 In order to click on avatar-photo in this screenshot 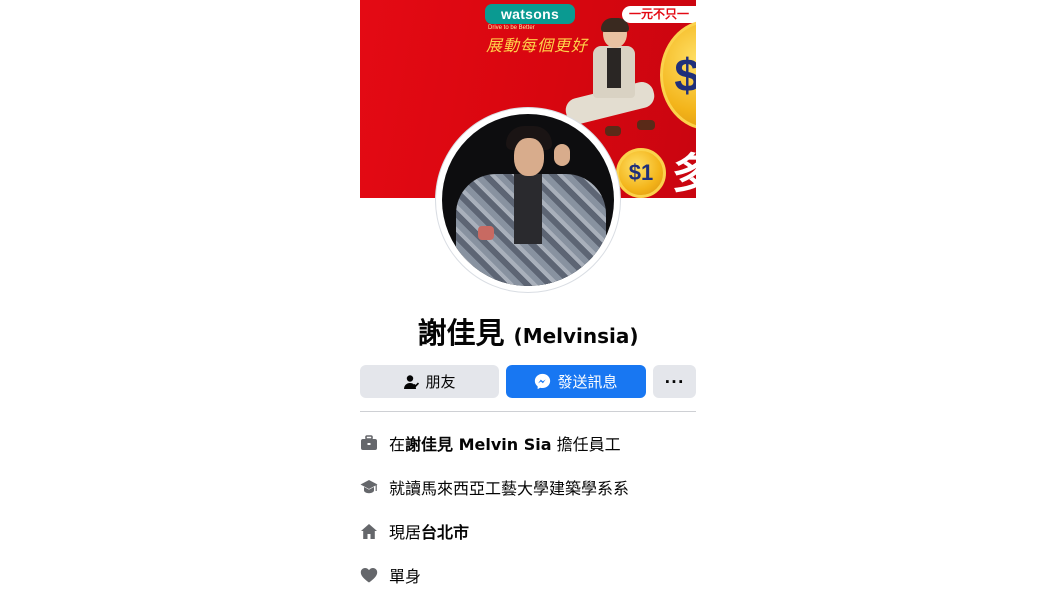, I will do `click(528, 200)`.